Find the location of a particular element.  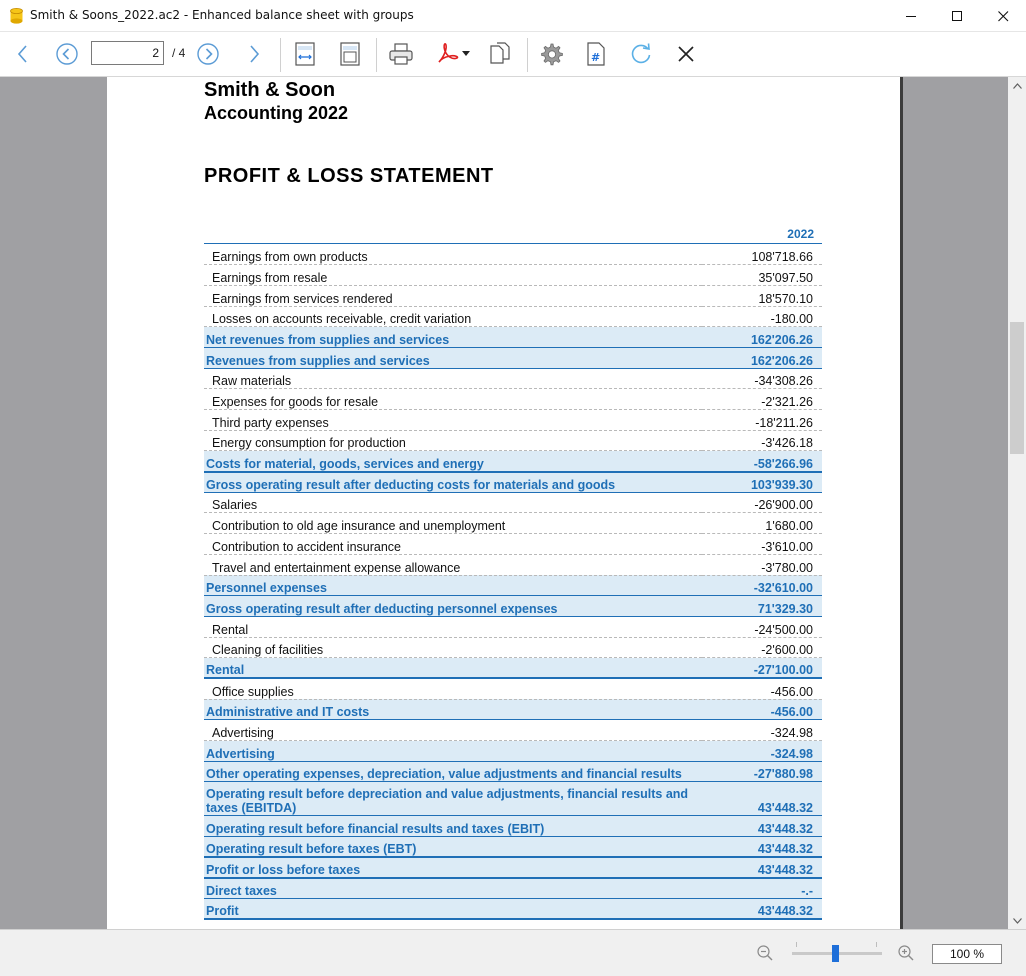

close-report-button is located at coordinates (686, 54).